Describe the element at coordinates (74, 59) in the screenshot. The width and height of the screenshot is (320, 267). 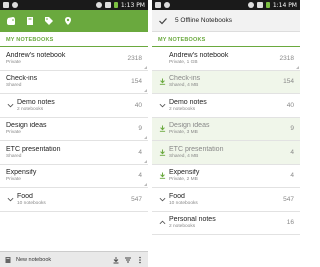
I see `notebook-row: Andrew's notebook Private 2318` at that location.